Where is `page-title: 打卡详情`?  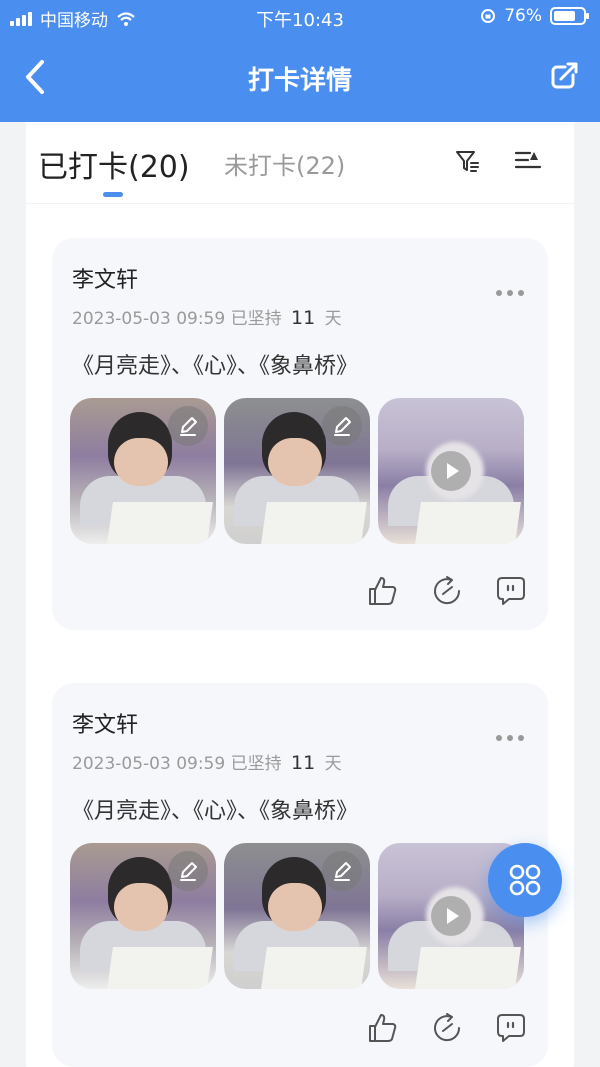 page-title: 打卡详情 is located at coordinates (299, 81).